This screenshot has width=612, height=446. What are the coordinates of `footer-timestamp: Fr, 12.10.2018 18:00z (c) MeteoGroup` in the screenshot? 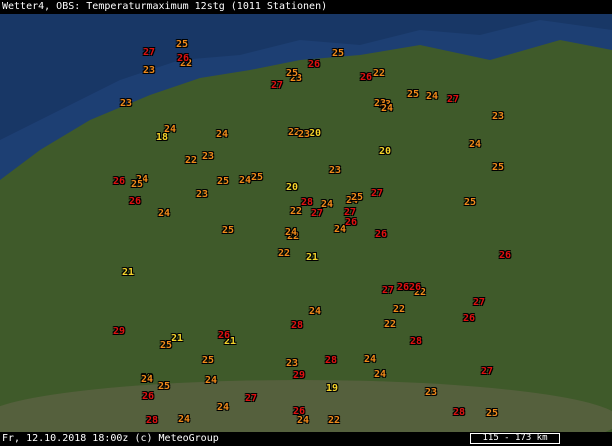 It's located at (110, 438).